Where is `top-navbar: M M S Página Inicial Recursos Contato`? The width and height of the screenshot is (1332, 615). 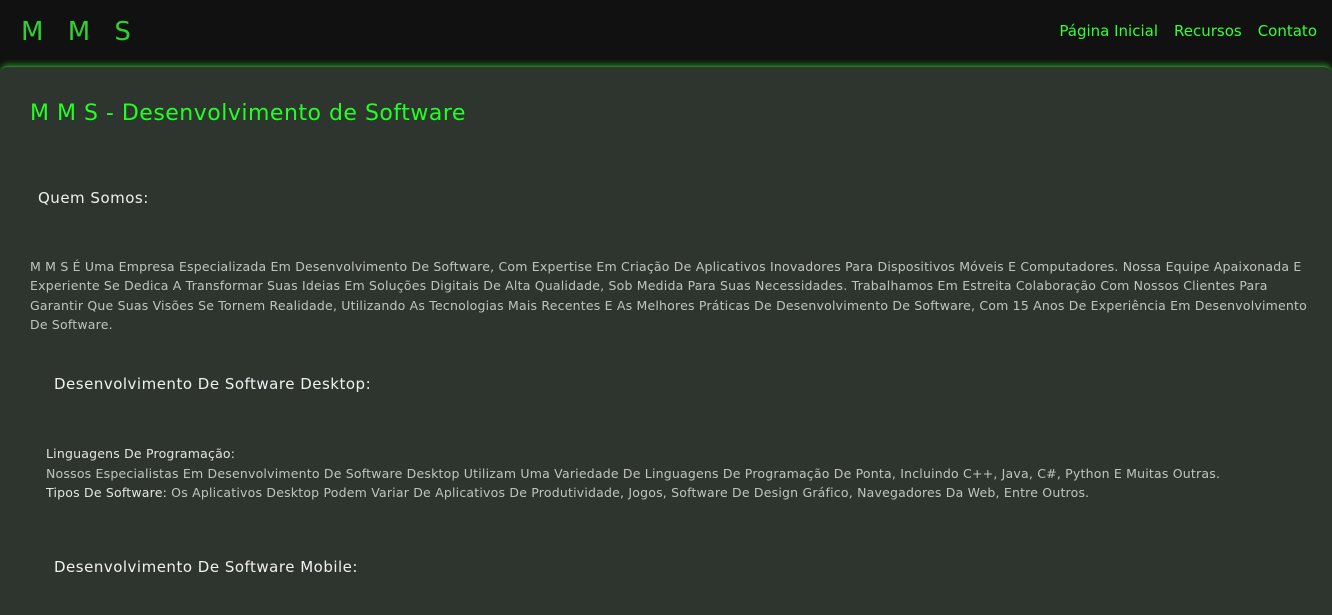 top-navbar: M M S Página Inicial Recursos Contato is located at coordinates (666, 34).